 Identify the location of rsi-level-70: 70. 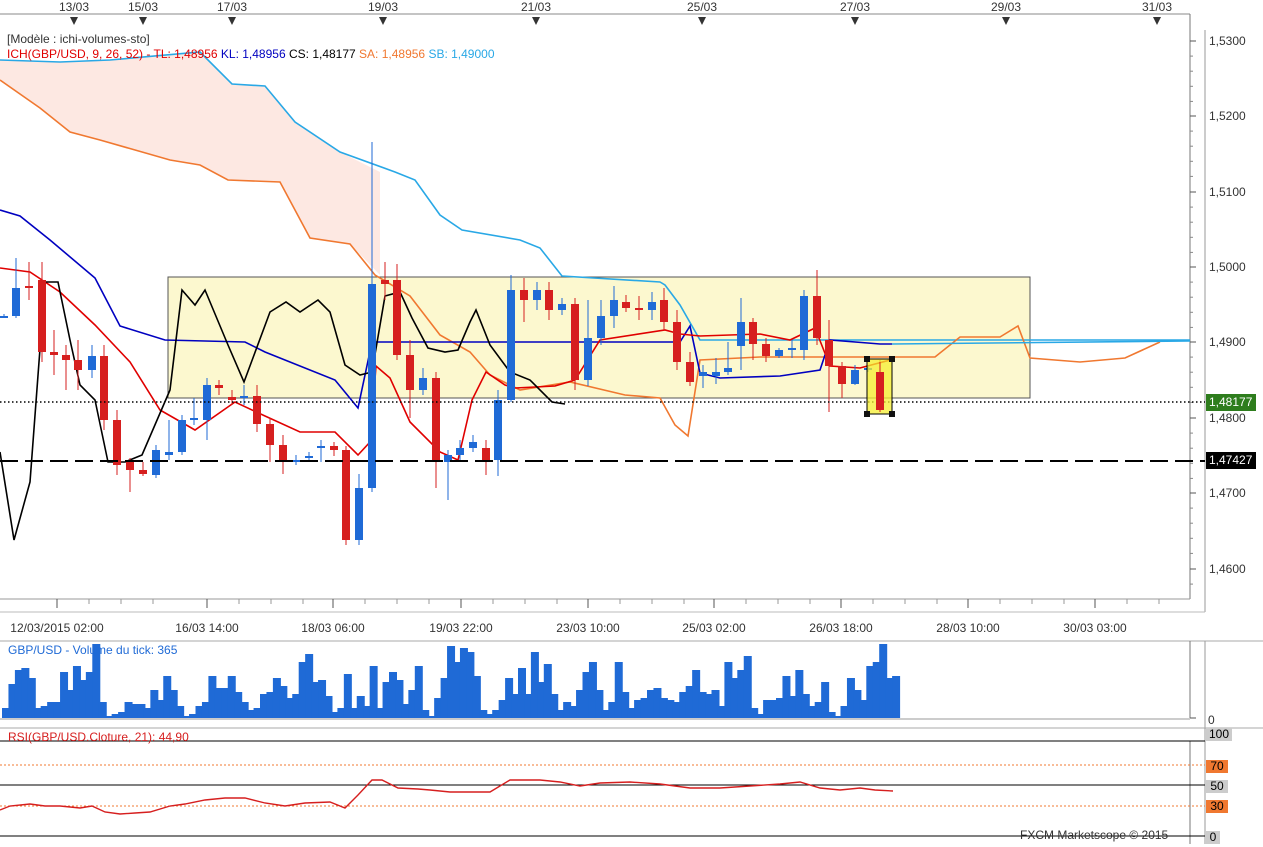
(1217, 766).